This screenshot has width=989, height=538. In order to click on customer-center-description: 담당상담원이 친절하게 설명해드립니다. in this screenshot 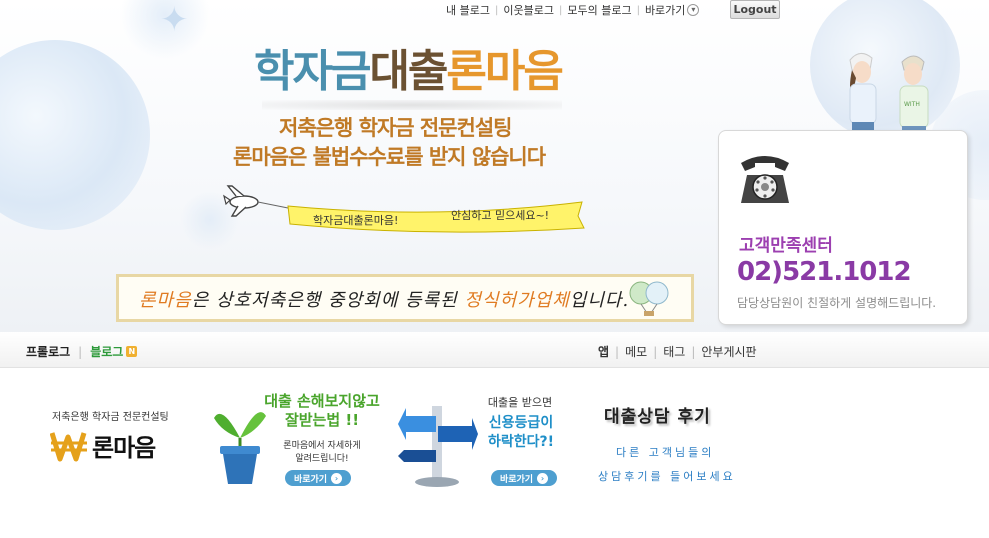, I will do `click(837, 303)`.